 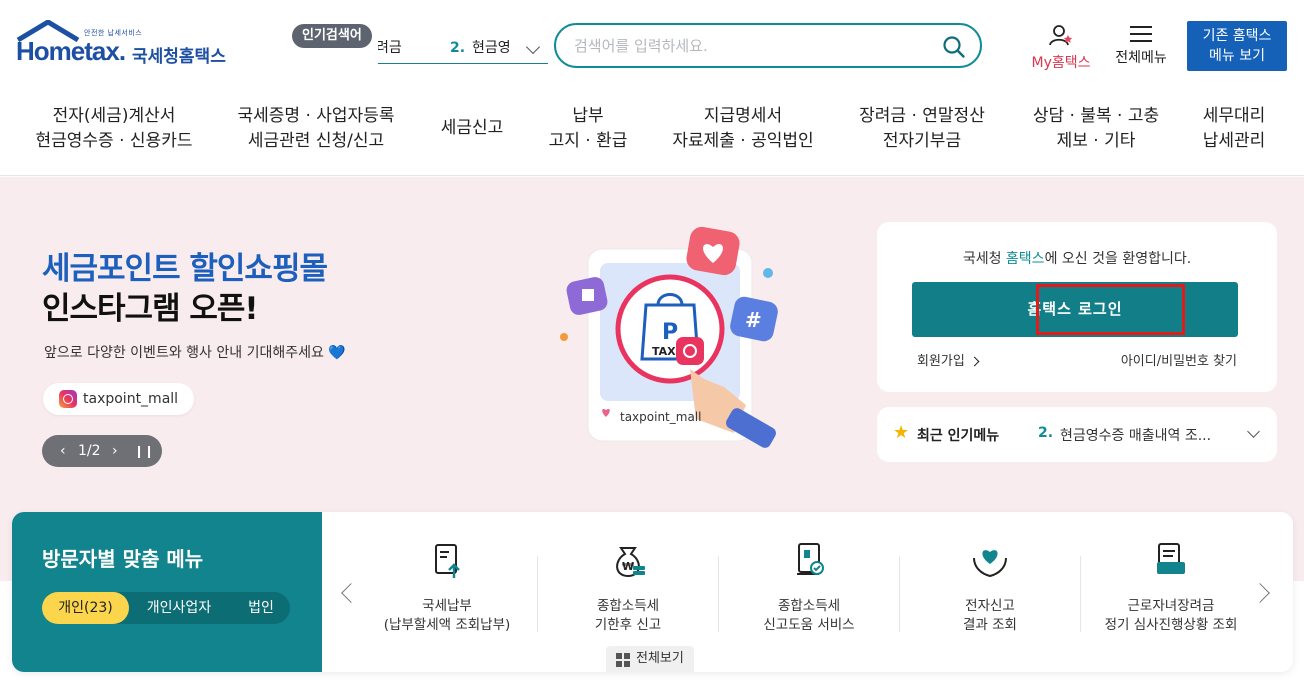 What do you see at coordinates (754, 46) in the screenshot?
I see `search-input` at bounding box center [754, 46].